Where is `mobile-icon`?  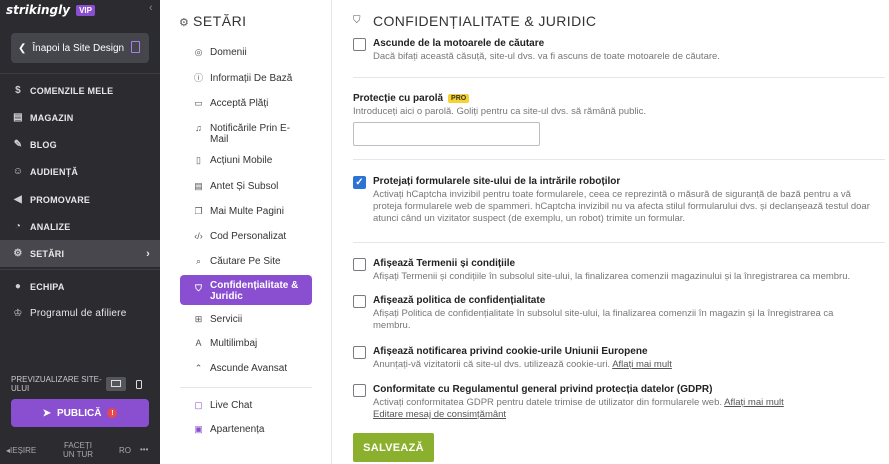
mobile-icon is located at coordinates (139, 384).